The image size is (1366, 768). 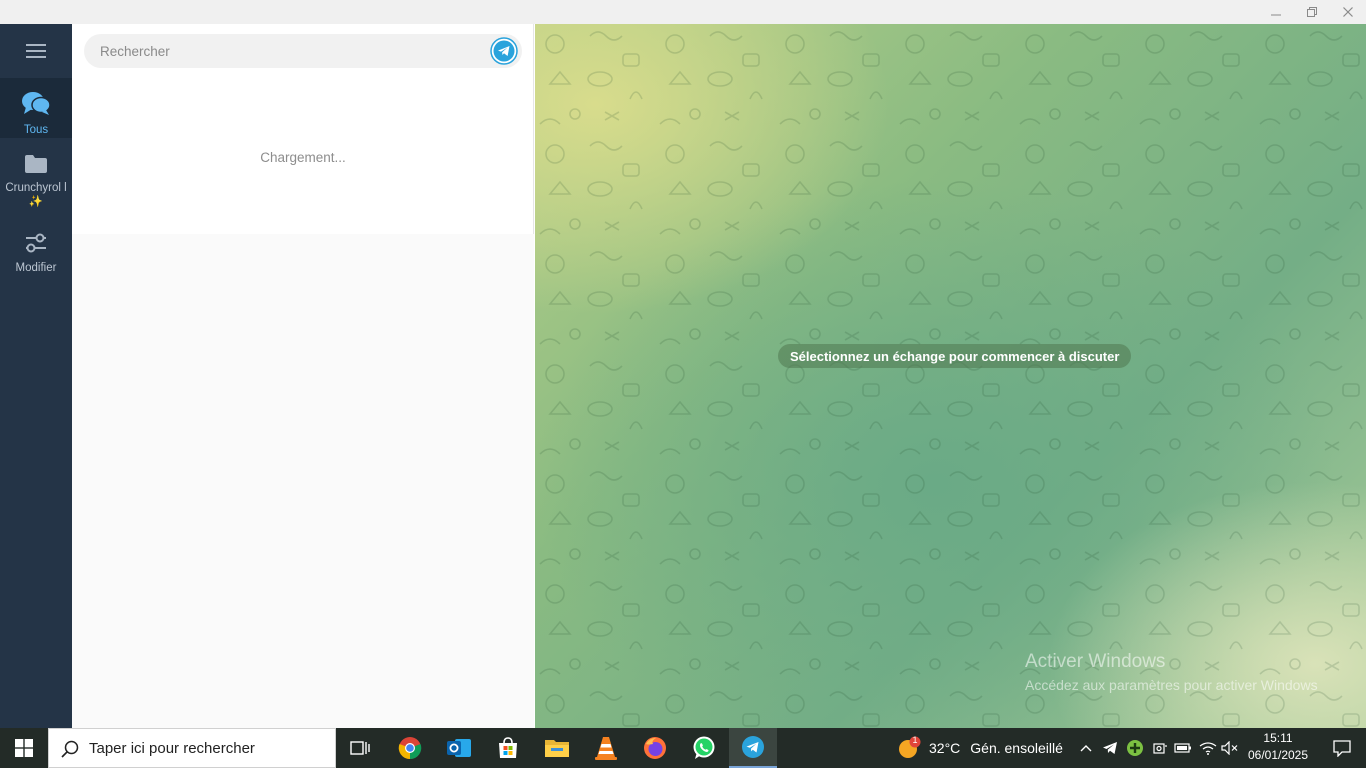 What do you see at coordinates (1278, 738) in the screenshot?
I see `clock-time: 15:11` at bounding box center [1278, 738].